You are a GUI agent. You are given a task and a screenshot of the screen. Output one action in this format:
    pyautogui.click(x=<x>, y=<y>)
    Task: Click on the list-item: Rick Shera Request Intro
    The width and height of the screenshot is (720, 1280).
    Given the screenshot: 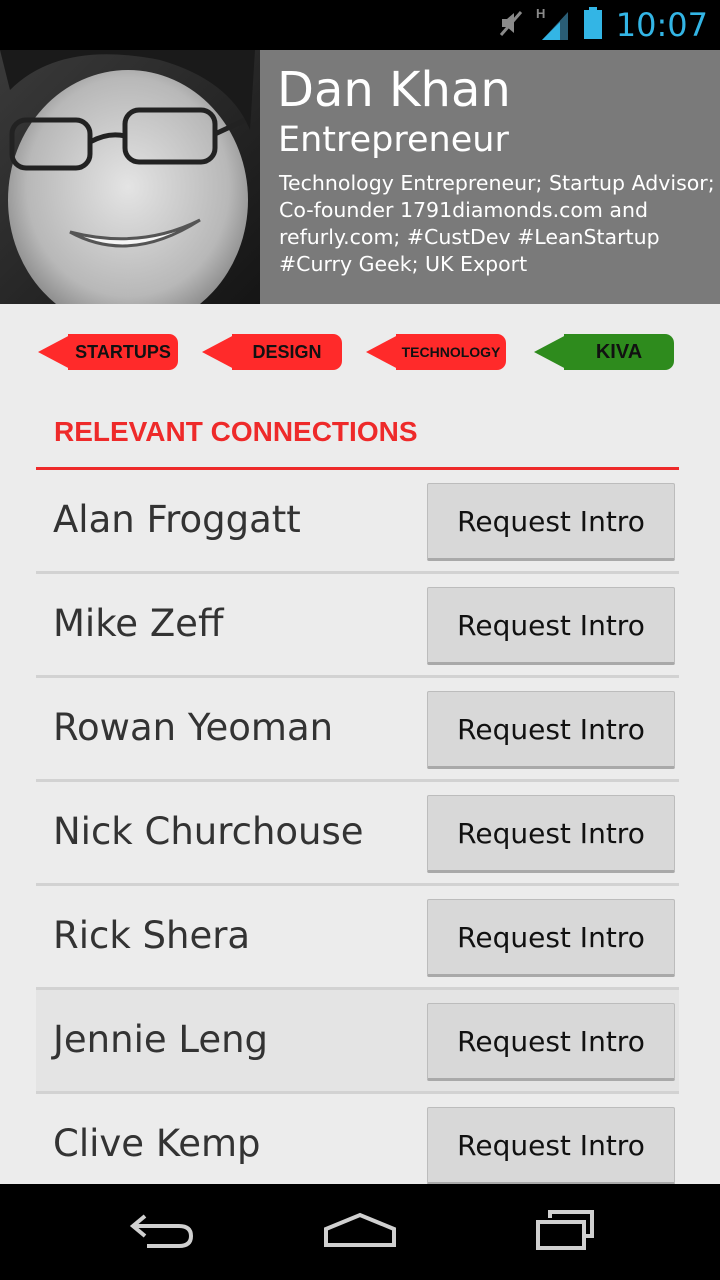 What is the action you would take?
    pyautogui.click(x=357, y=938)
    